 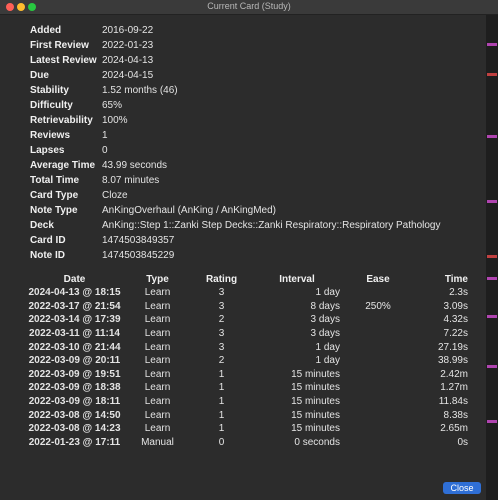 What do you see at coordinates (462, 488) in the screenshot?
I see `close-button: Close` at bounding box center [462, 488].